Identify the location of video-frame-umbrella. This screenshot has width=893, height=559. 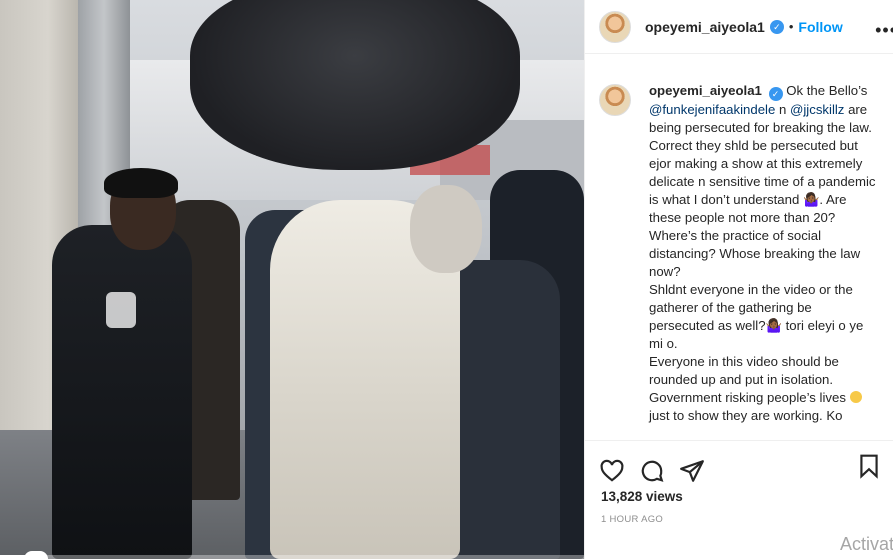
(355, 85).